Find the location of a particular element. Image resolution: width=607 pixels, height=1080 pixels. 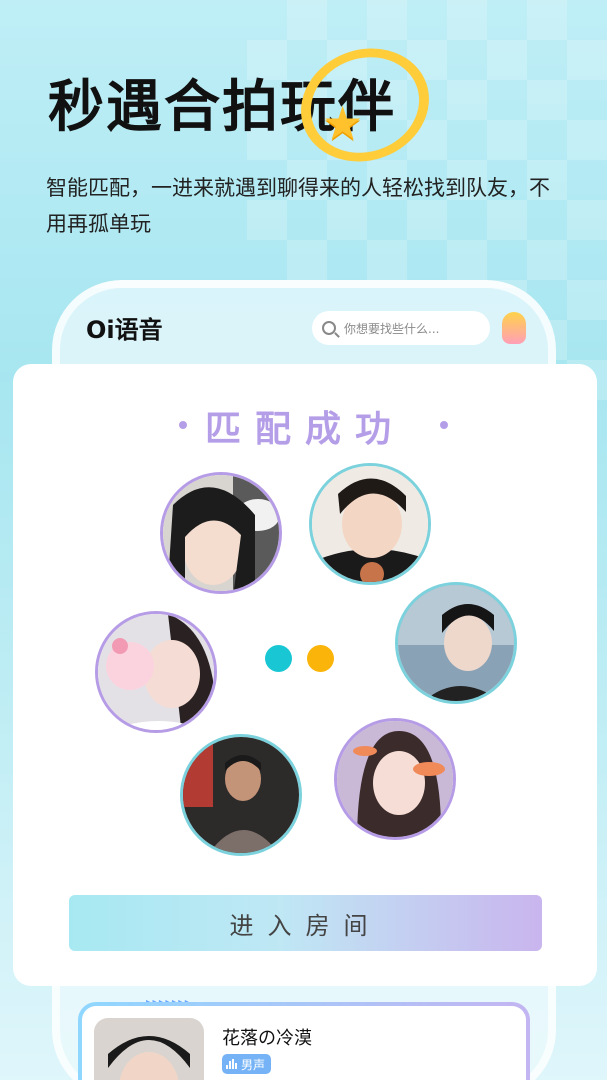

avatar-girl-kitty is located at coordinates (156, 672).